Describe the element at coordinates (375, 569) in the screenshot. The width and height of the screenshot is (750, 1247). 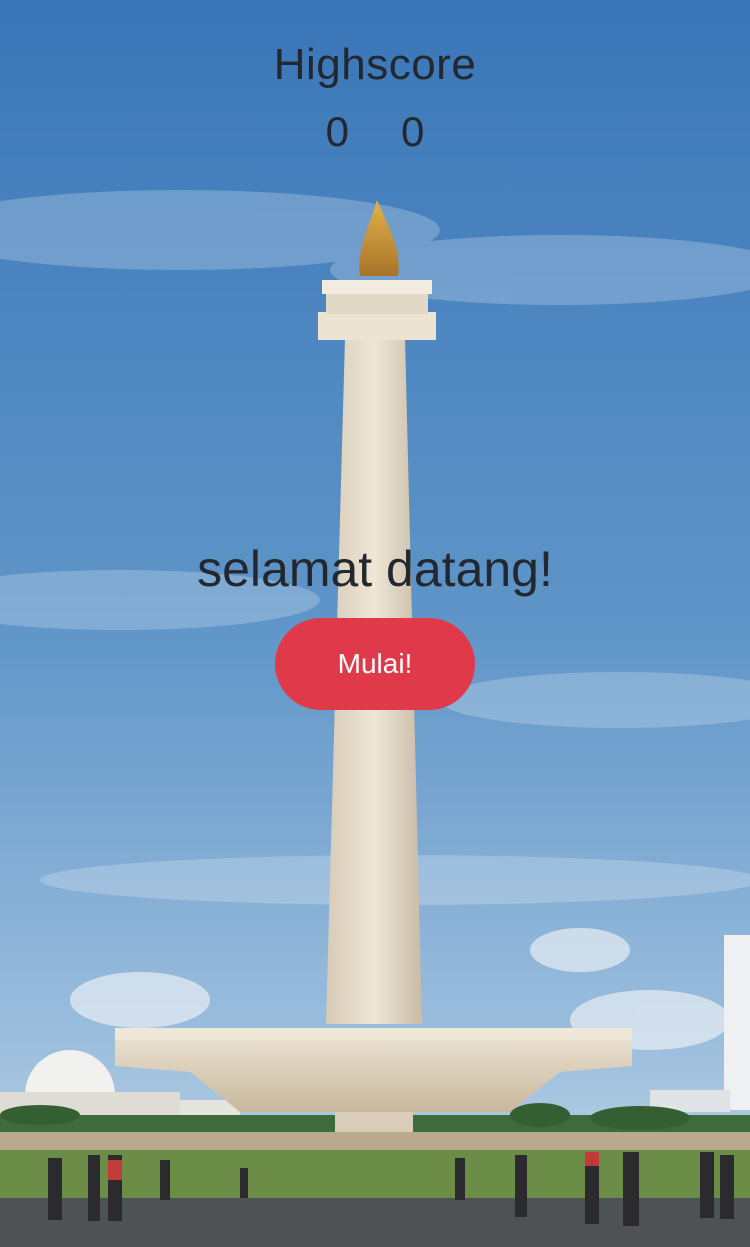
I see `welcome-message: selamat datang!` at that location.